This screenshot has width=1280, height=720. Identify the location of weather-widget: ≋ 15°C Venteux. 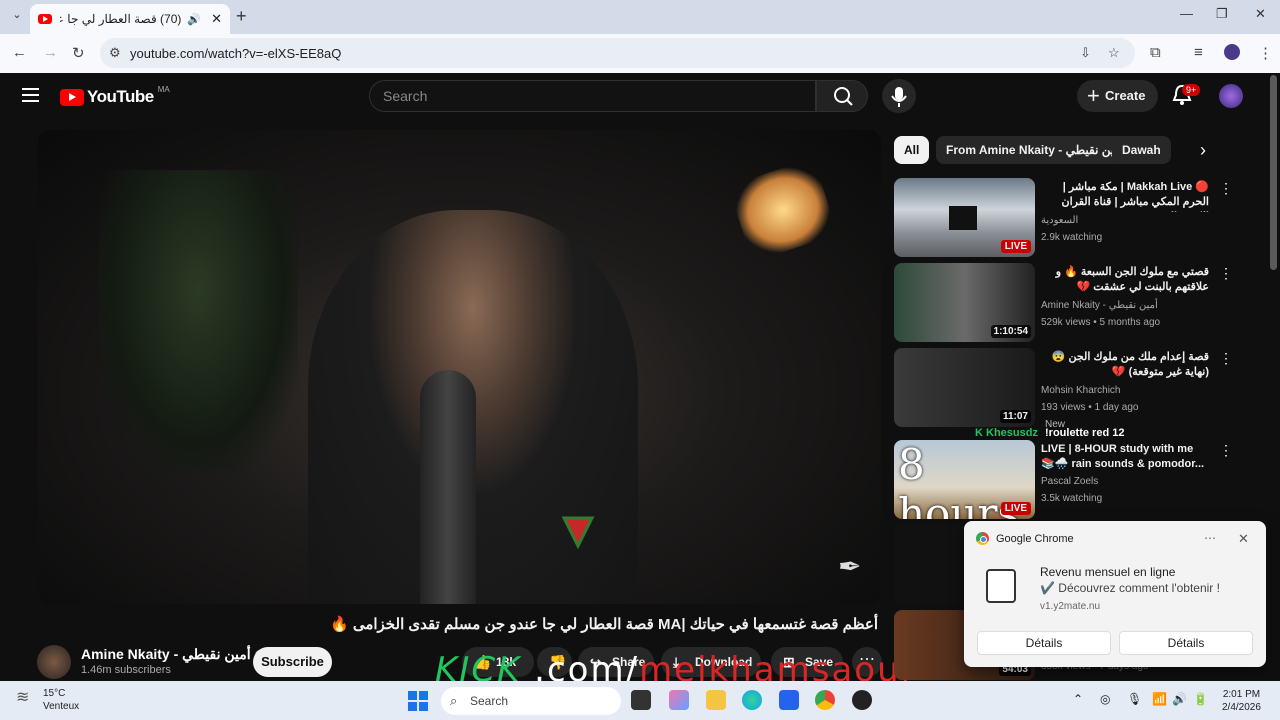
(47, 700).